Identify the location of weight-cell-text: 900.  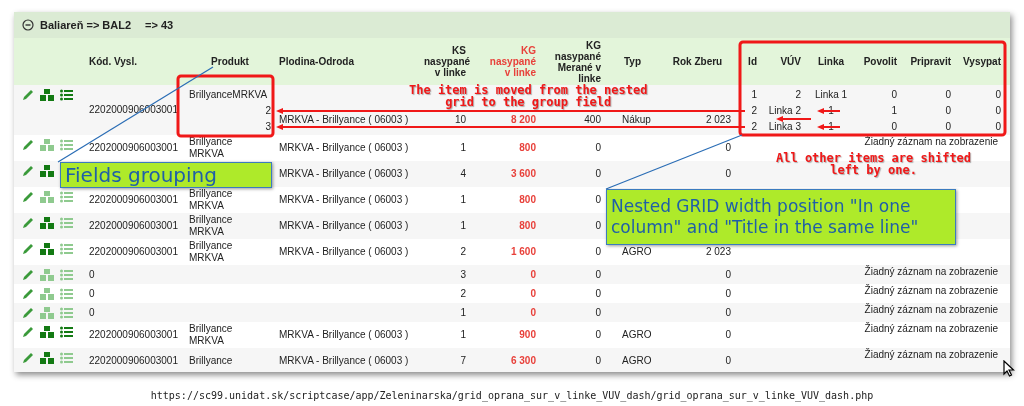
(527, 335).